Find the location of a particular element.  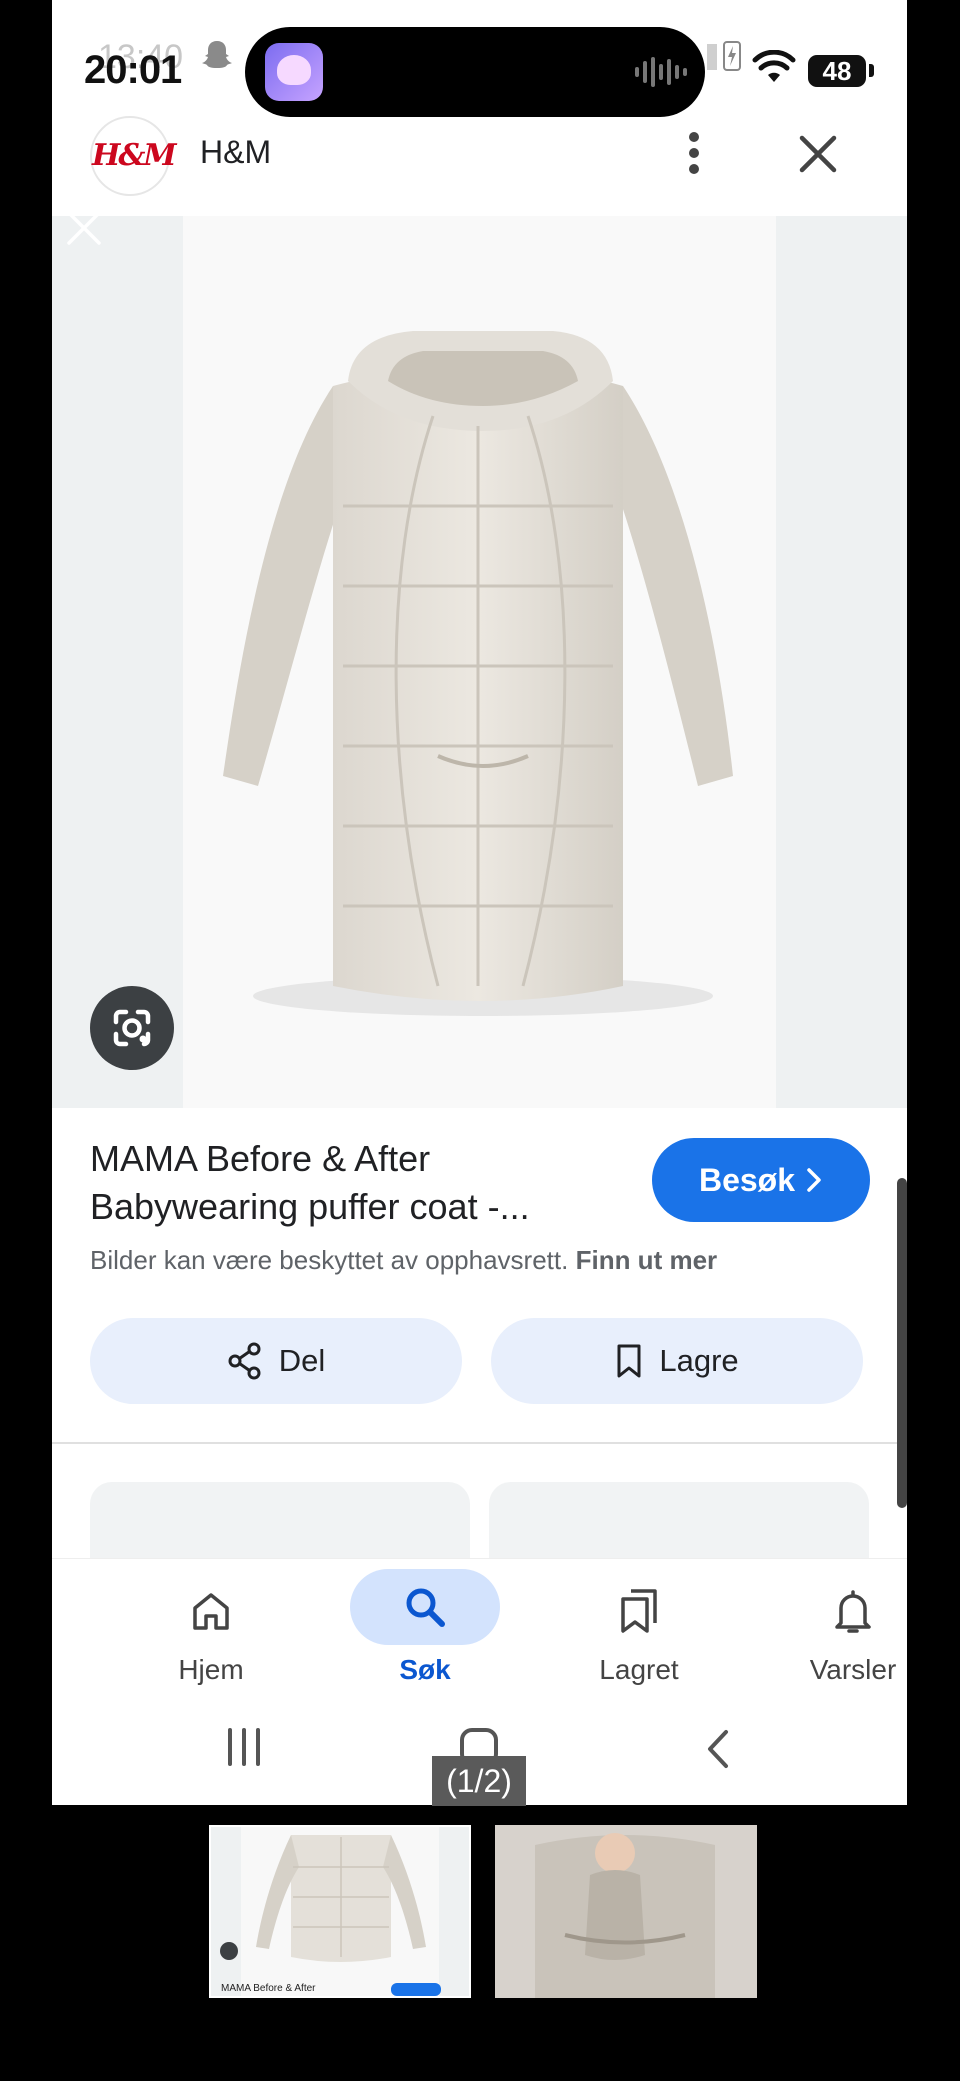

charging-icon is located at coordinates (732, 56).